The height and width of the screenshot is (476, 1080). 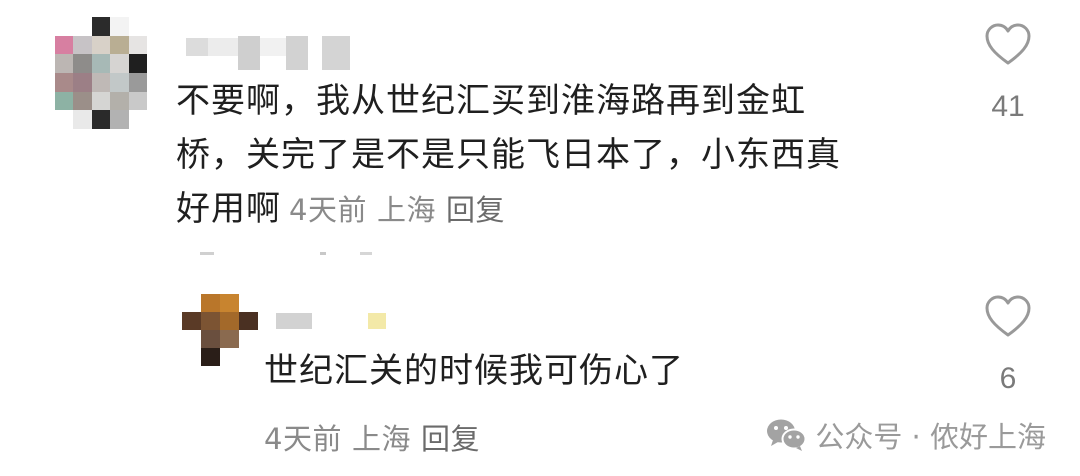 I want to click on reply-meta: 4天前 上海 回复, so click(x=377, y=437).